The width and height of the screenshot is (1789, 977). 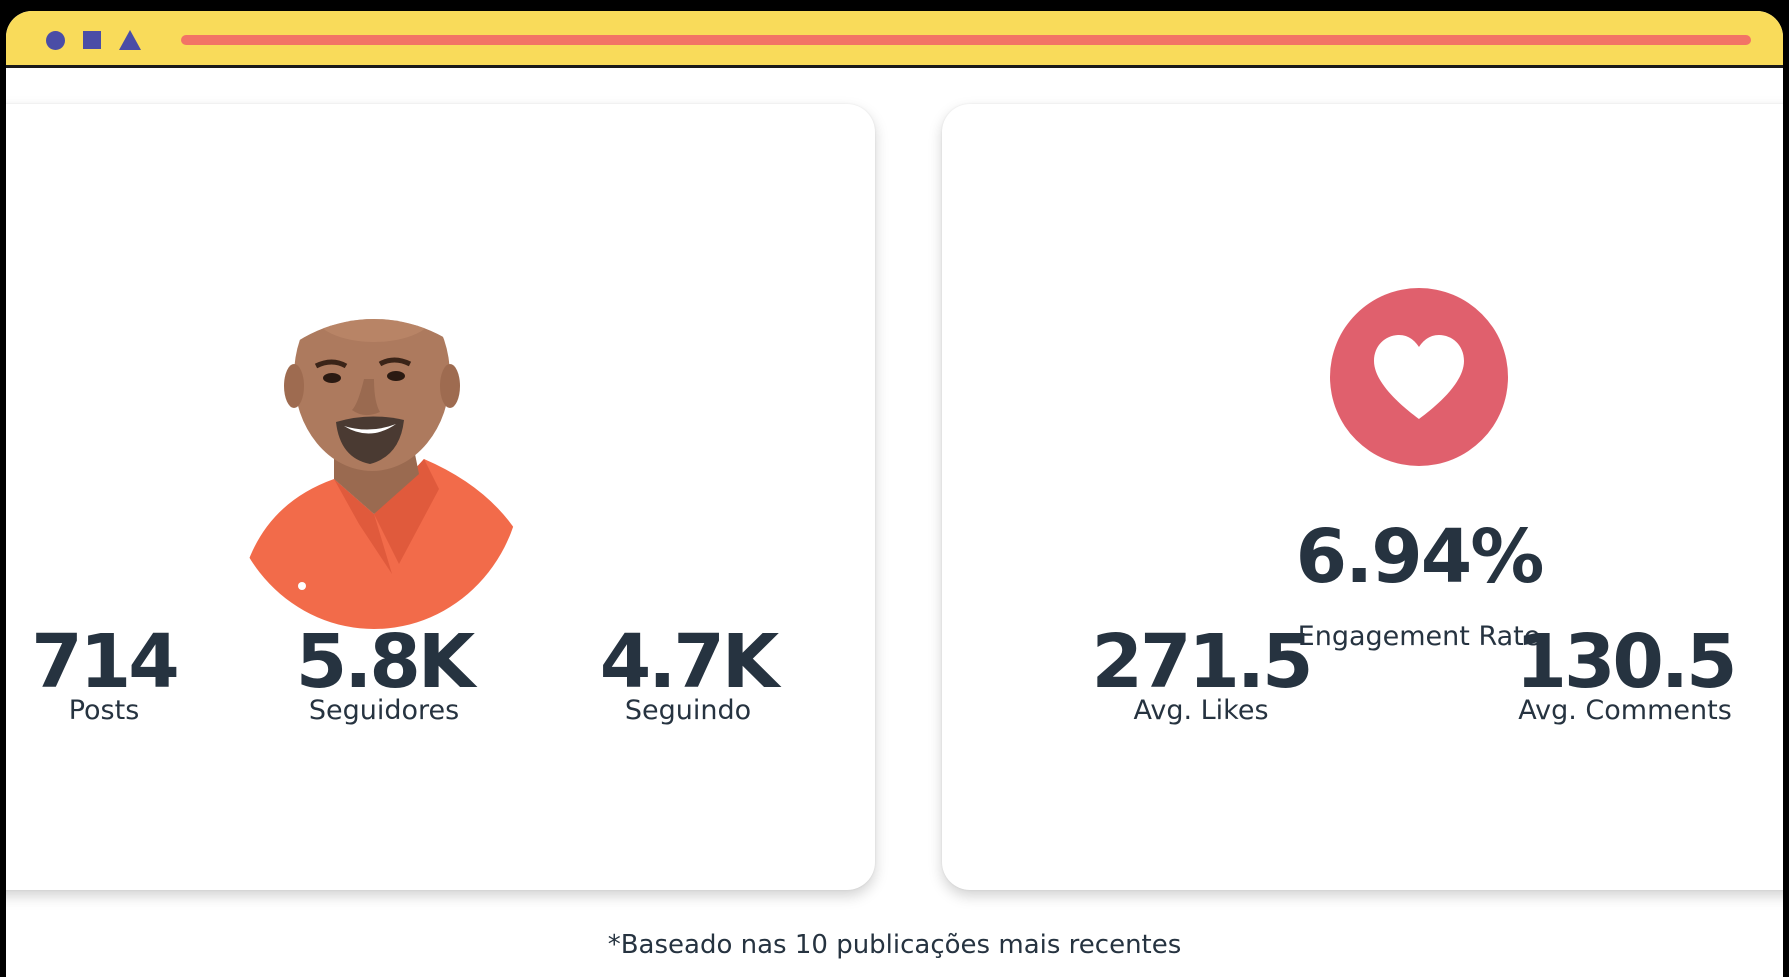 I want to click on following-value: 4.7K, so click(x=689, y=662).